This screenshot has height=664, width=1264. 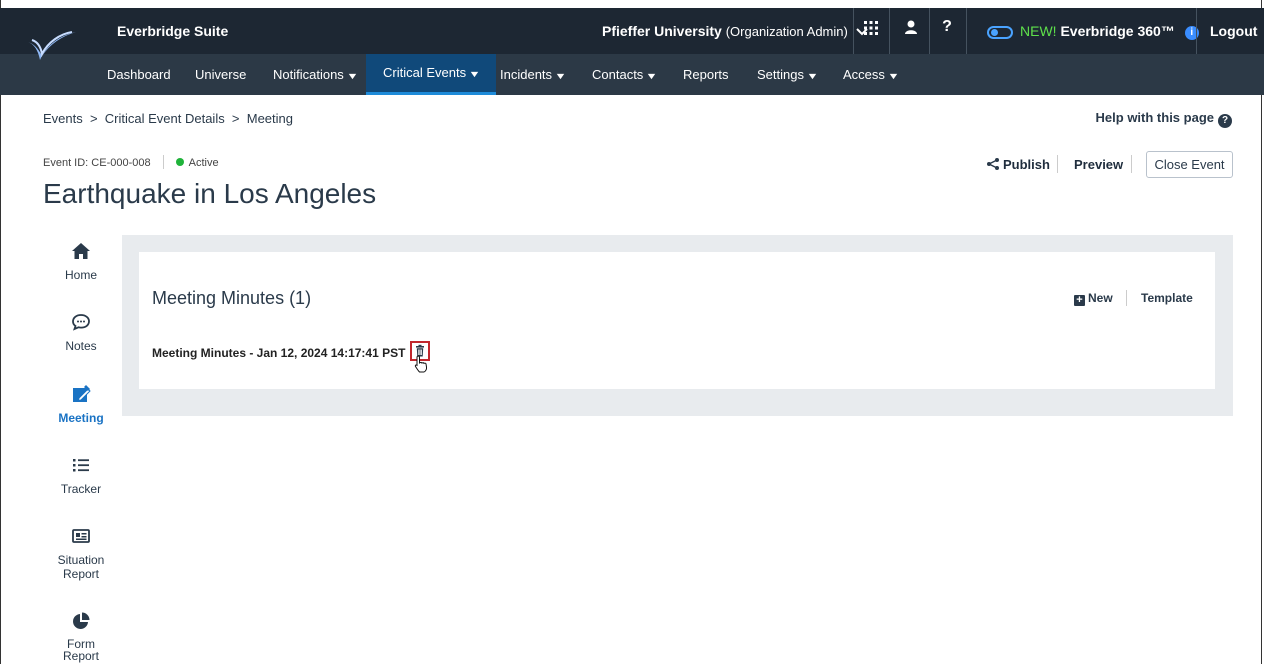 I want to click on pie-chart-icon, so click(x=81, y=620).